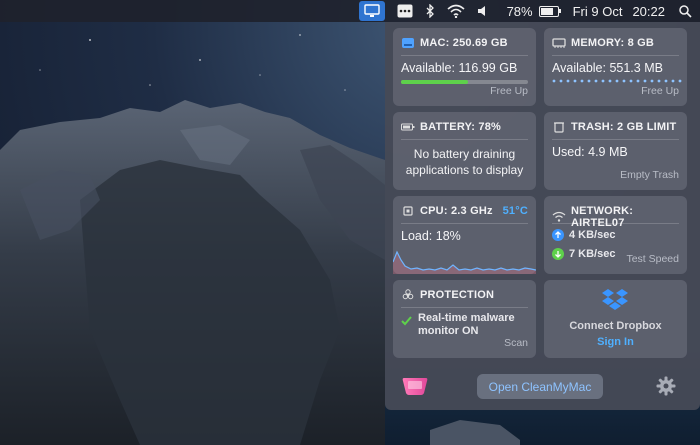 This screenshot has height=445, width=700. What do you see at coordinates (648, 11) in the screenshot?
I see `menubar-time: 20:22` at bounding box center [648, 11].